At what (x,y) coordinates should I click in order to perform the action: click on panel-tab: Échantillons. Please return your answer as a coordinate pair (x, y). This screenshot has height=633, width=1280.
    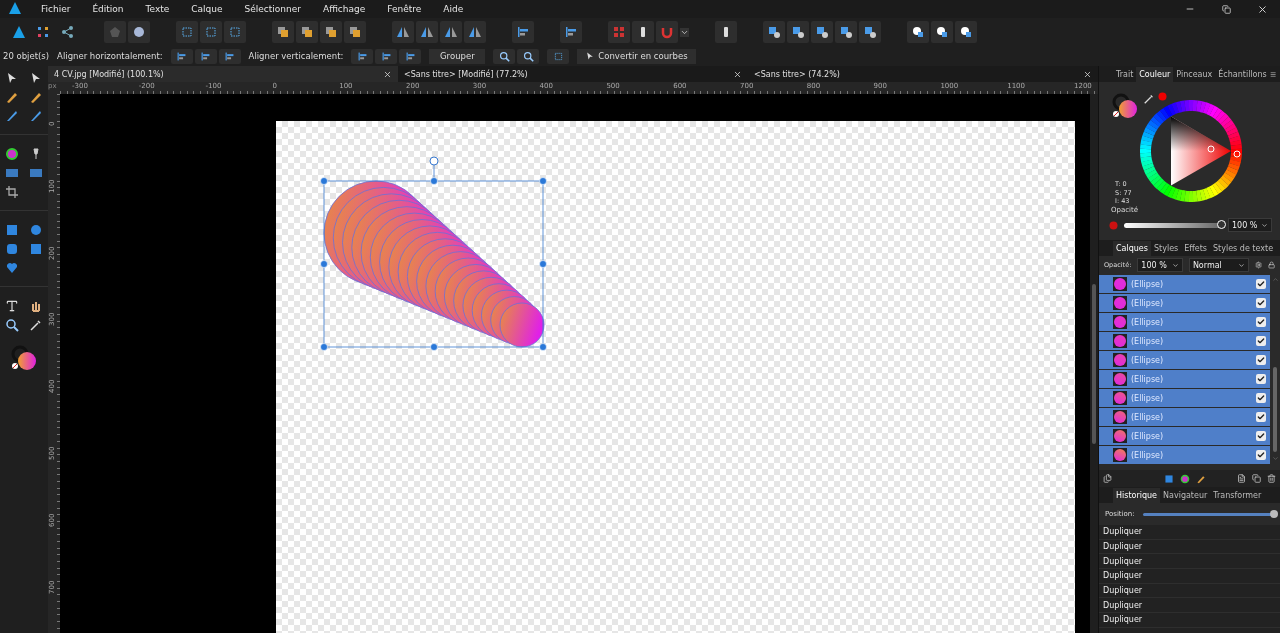
    Looking at the image, I should click on (1242, 74).